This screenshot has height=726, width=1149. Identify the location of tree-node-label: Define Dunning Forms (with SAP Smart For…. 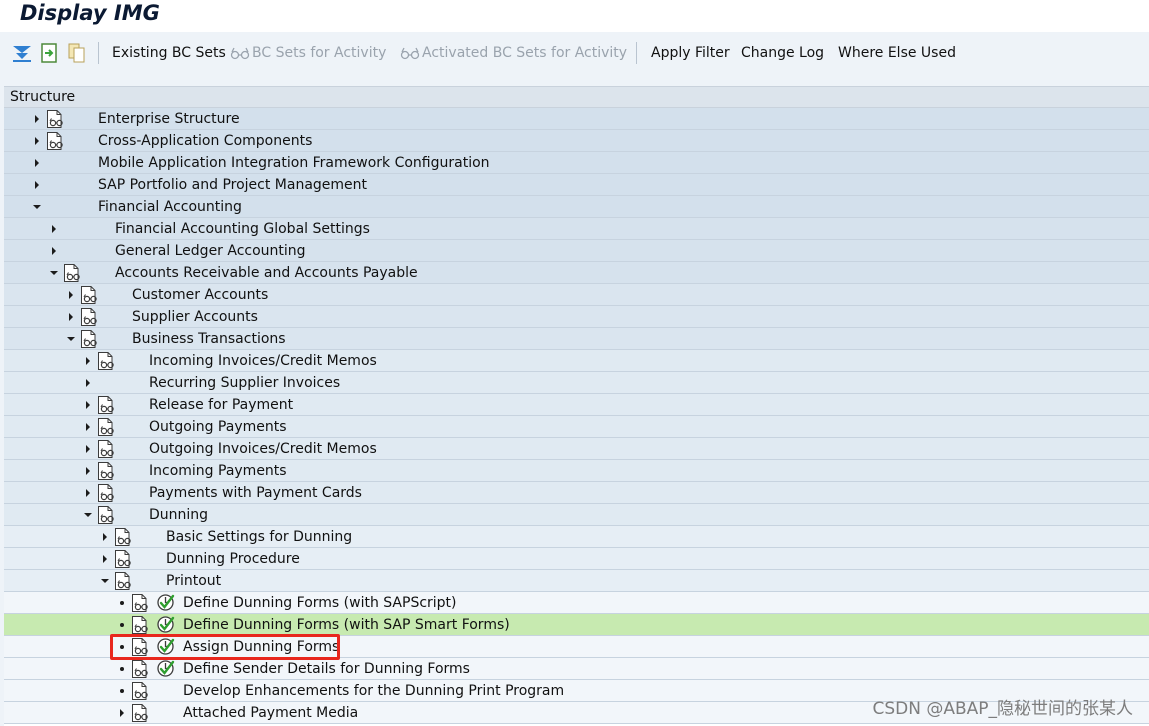
(346, 625).